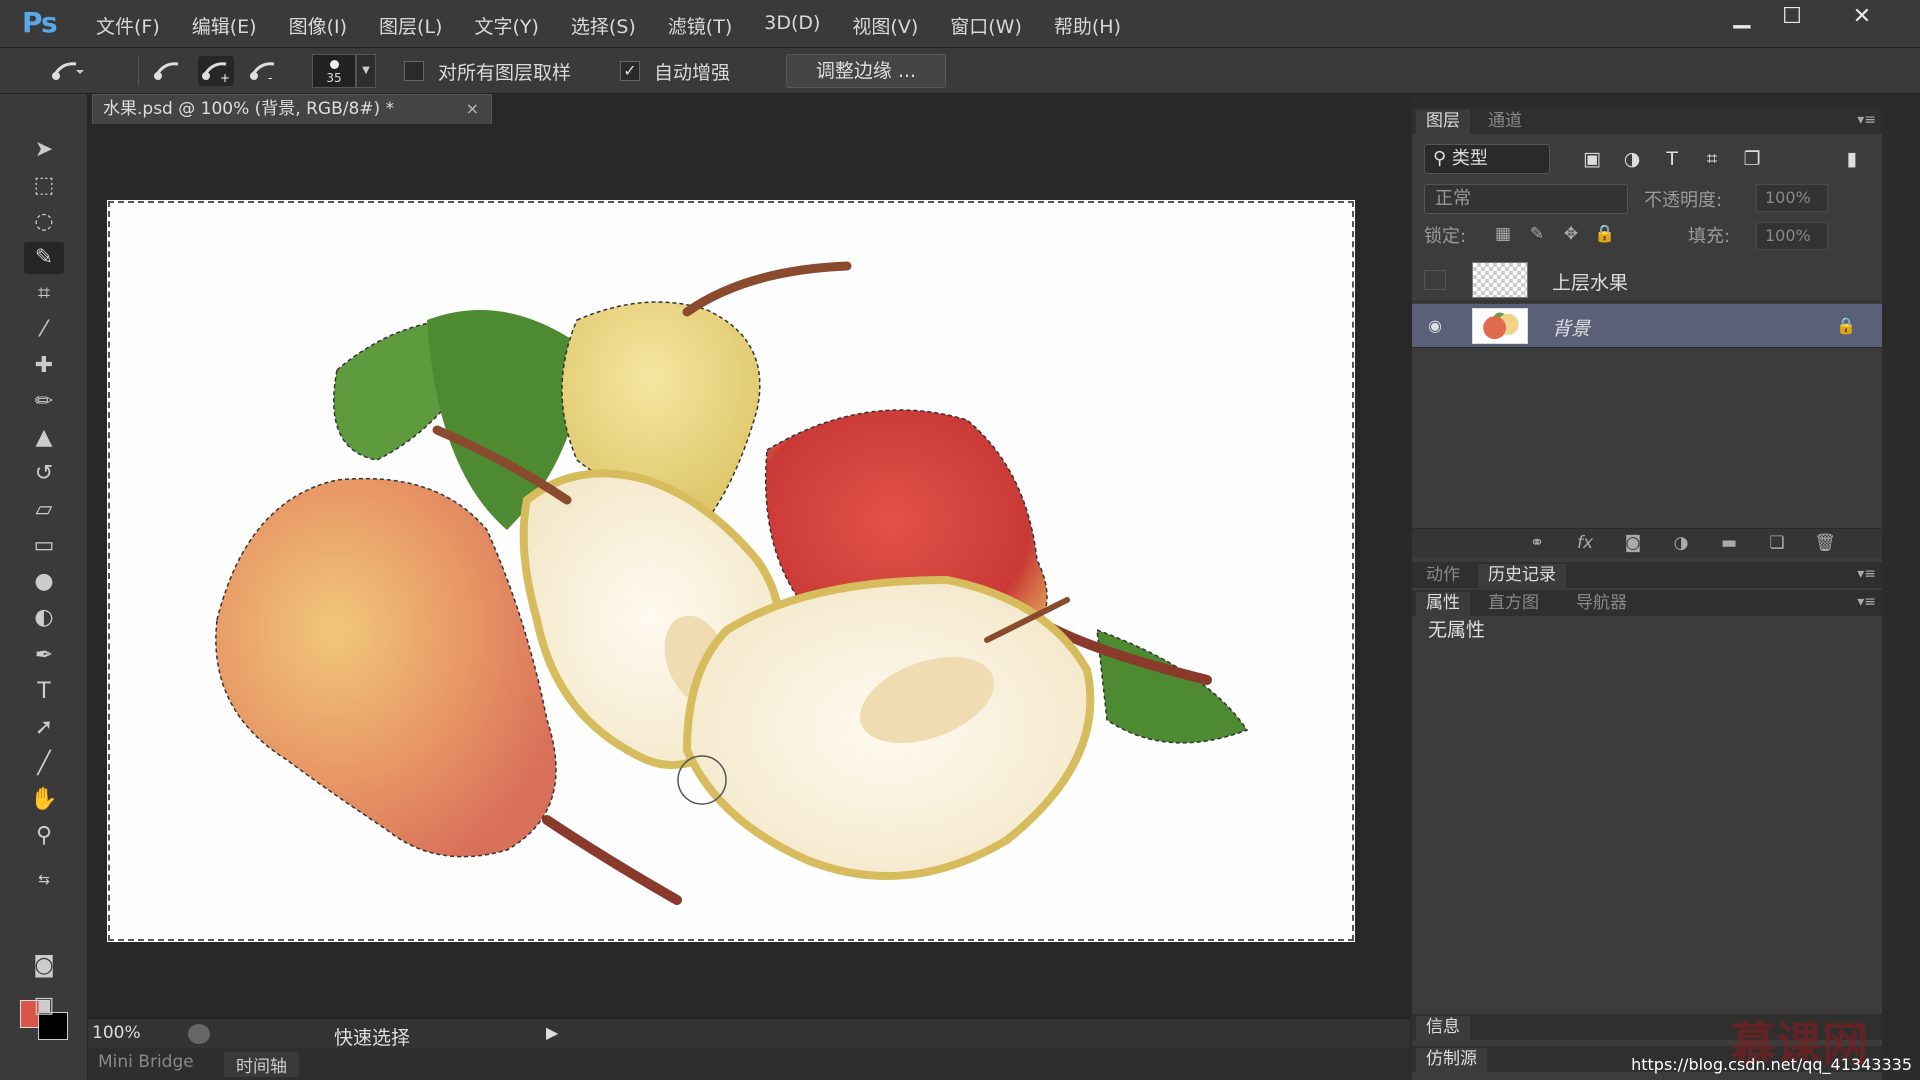 The height and width of the screenshot is (1080, 1920). Describe the element at coordinates (472, 109) in the screenshot. I see `document-tab-close-icon: ×` at that location.